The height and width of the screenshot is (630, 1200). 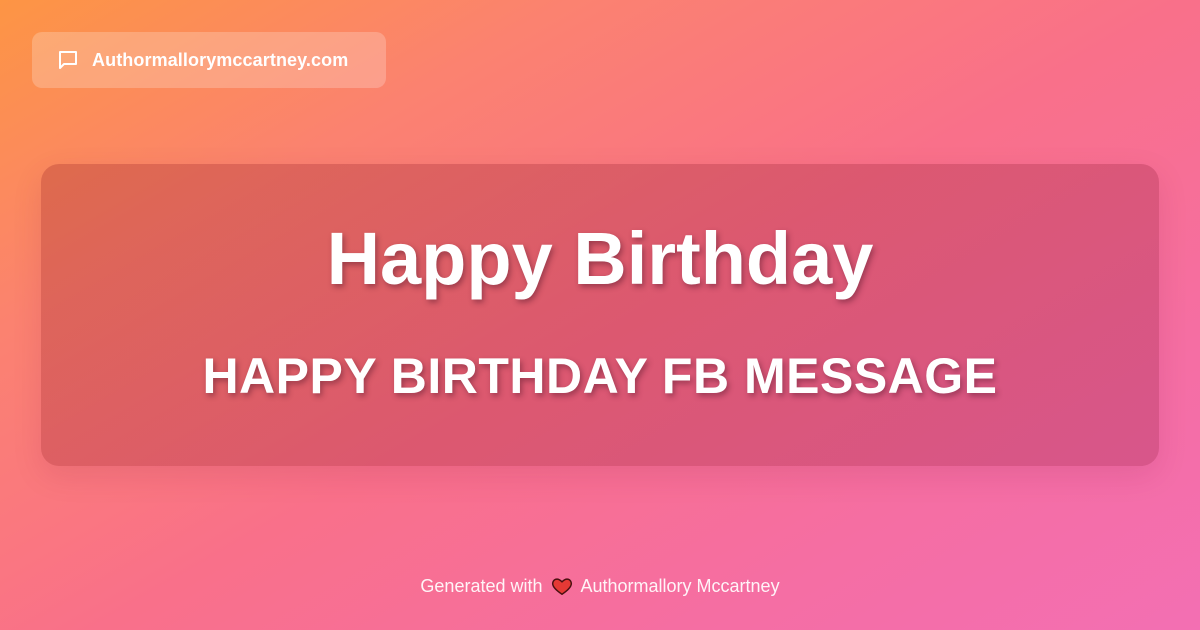 I want to click on site-badge: Authormallorymccartney.com, so click(x=209, y=60).